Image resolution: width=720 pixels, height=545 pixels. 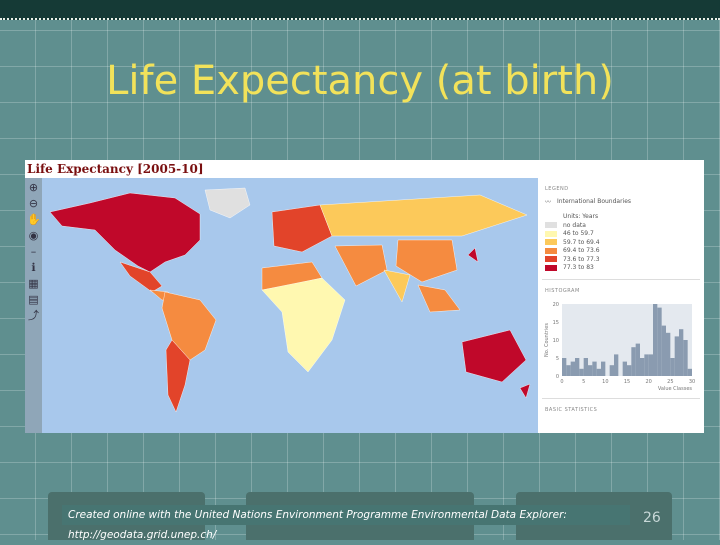 What do you see at coordinates (557, 189) in the screenshot?
I see `legend-heading: LEGEND` at bounding box center [557, 189].